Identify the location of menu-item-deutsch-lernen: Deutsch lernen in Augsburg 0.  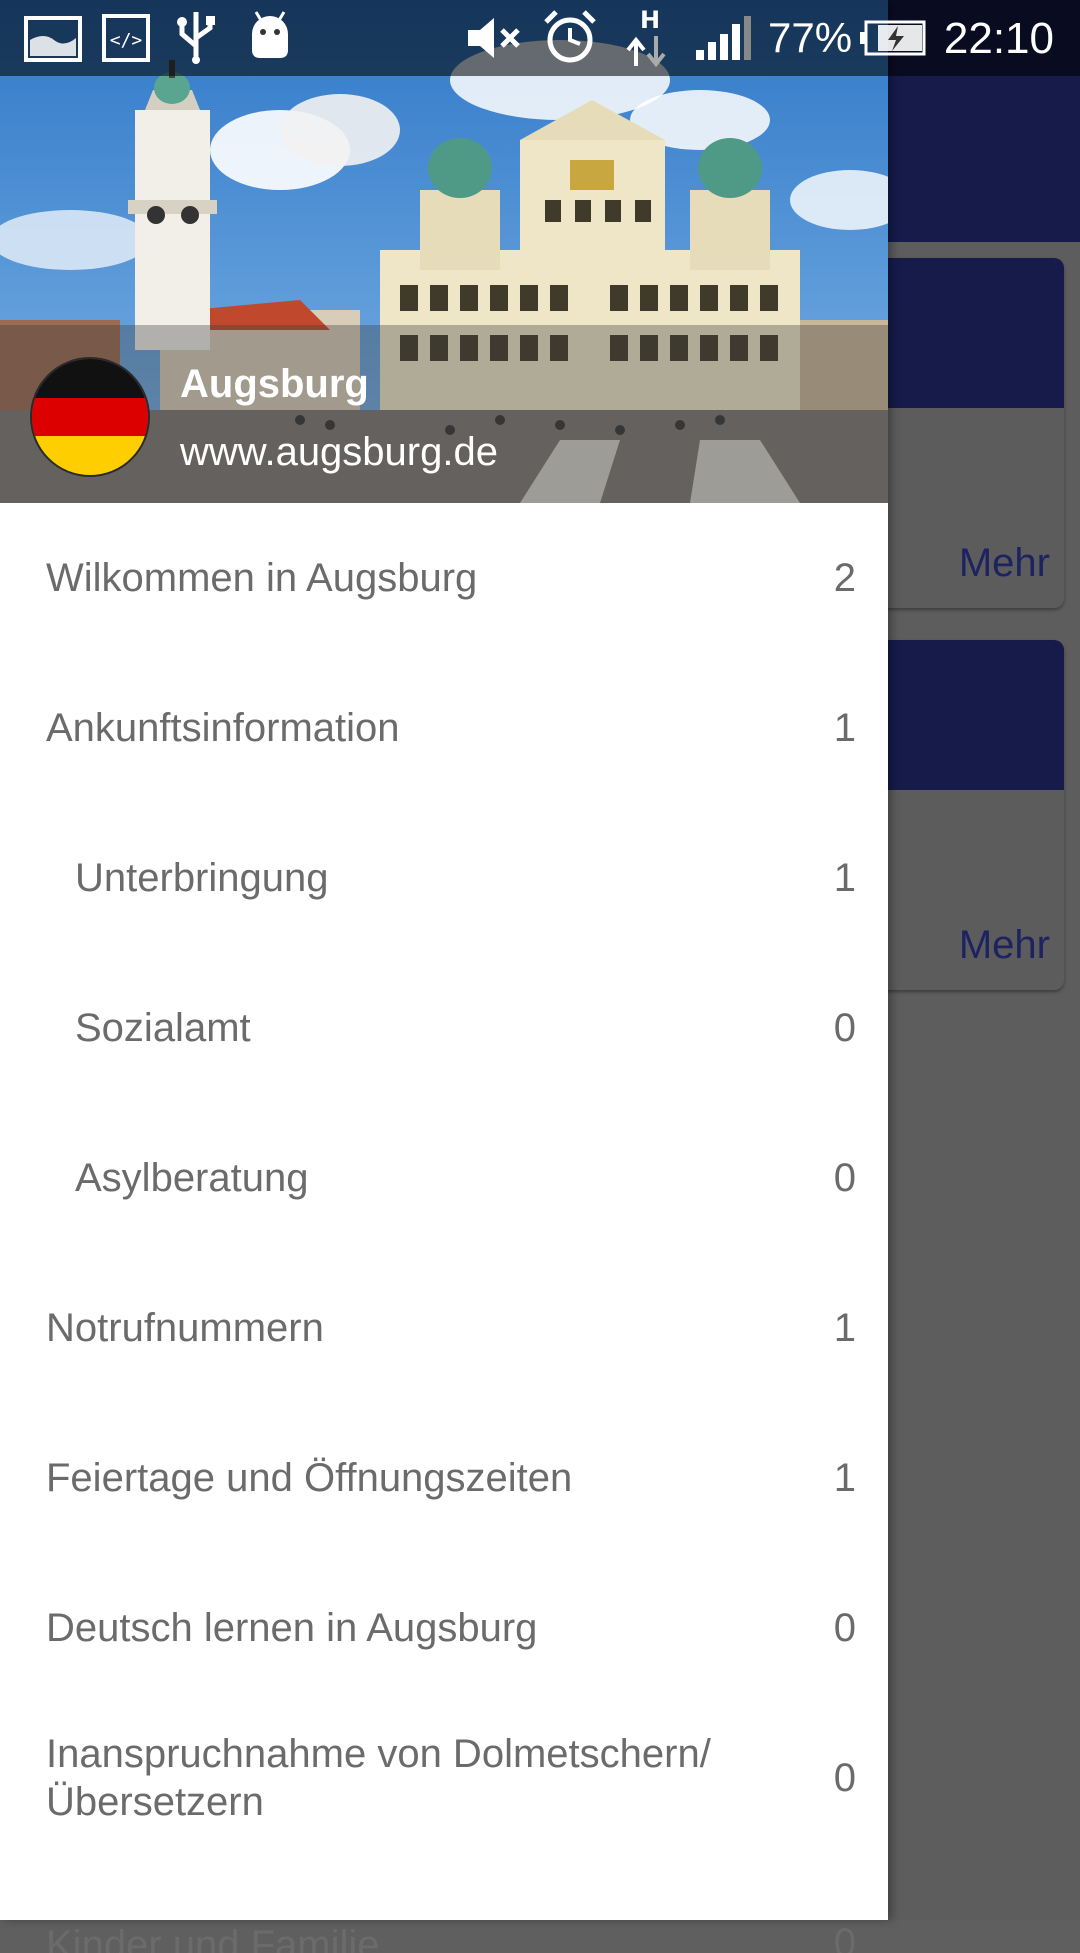
(444, 1628).